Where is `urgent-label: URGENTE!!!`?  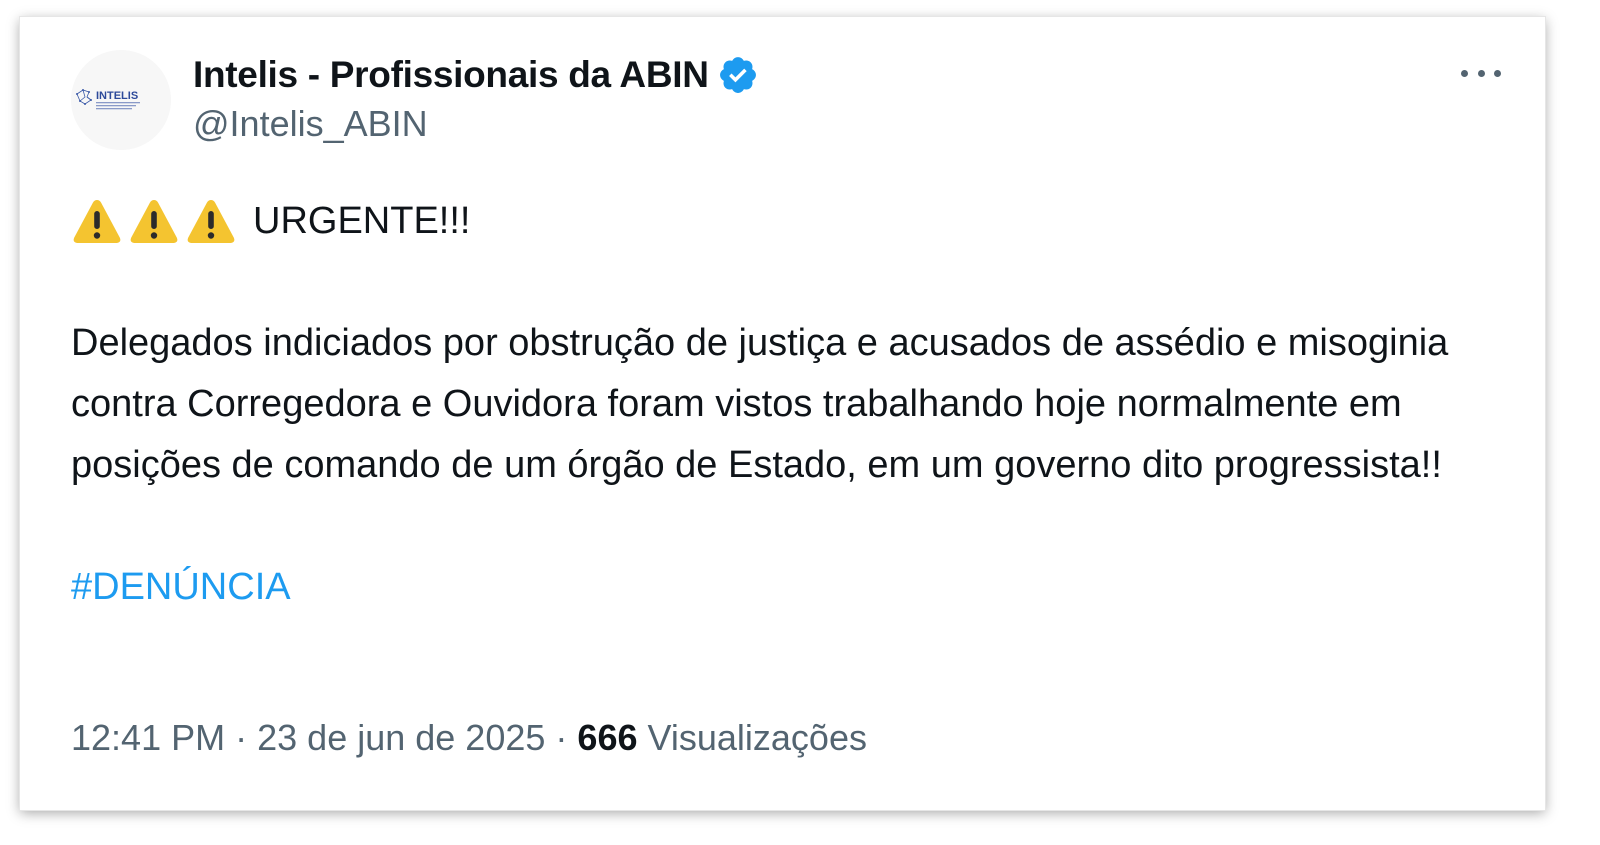
urgent-label: URGENTE!!! is located at coordinates (362, 221).